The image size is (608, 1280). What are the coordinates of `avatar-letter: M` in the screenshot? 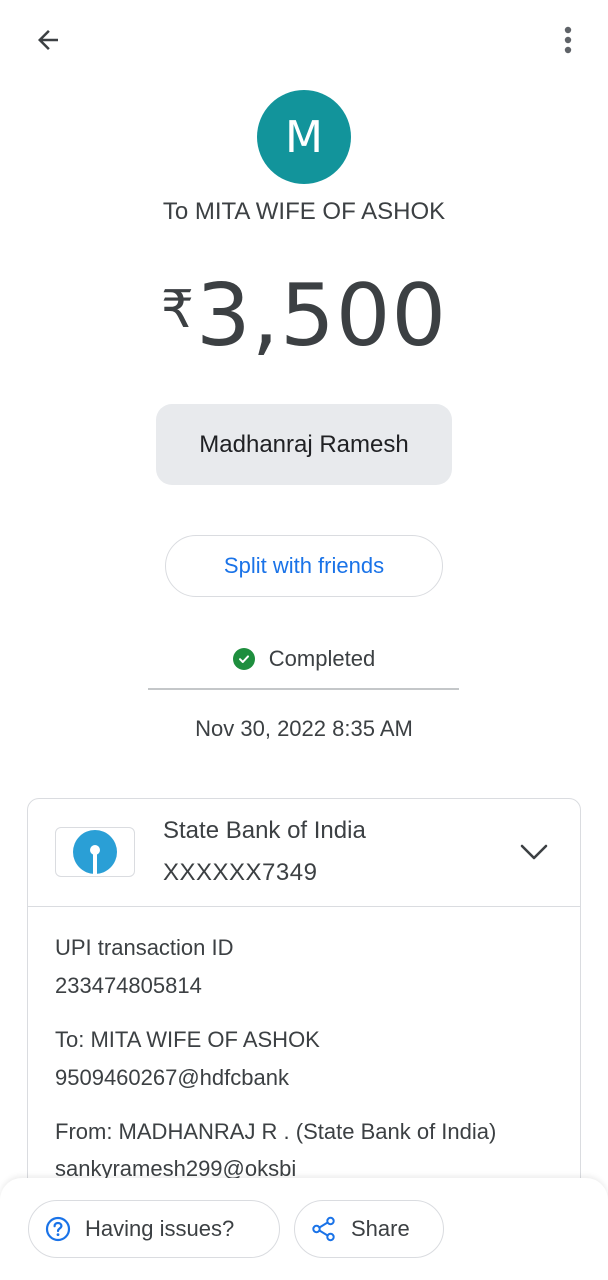 It's located at (304, 137).